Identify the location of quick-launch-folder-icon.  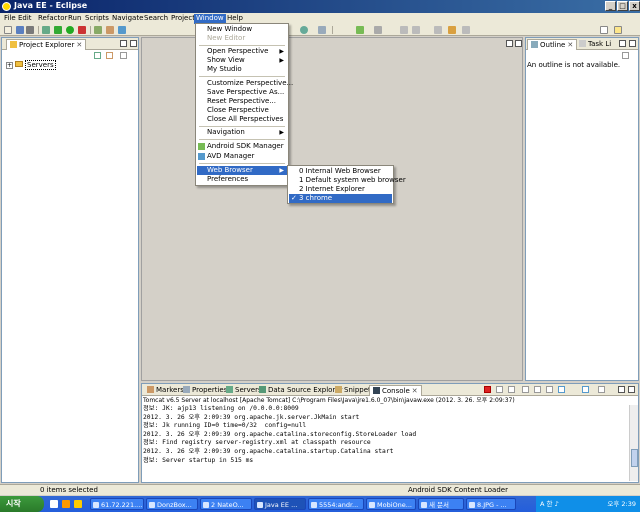
(78, 504).